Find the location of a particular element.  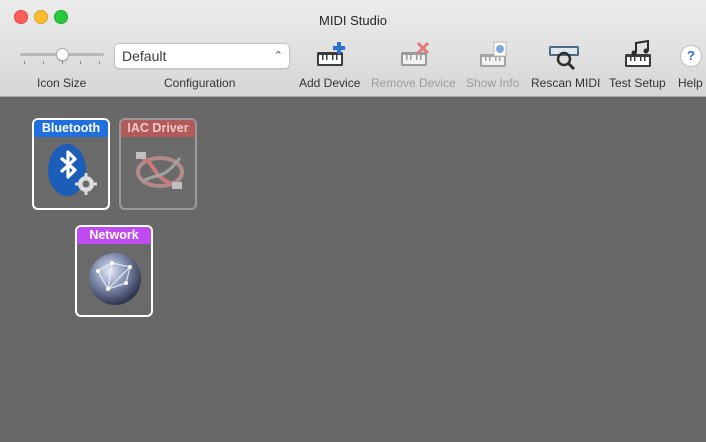

slider-thumb is located at coordinates (62, 54).